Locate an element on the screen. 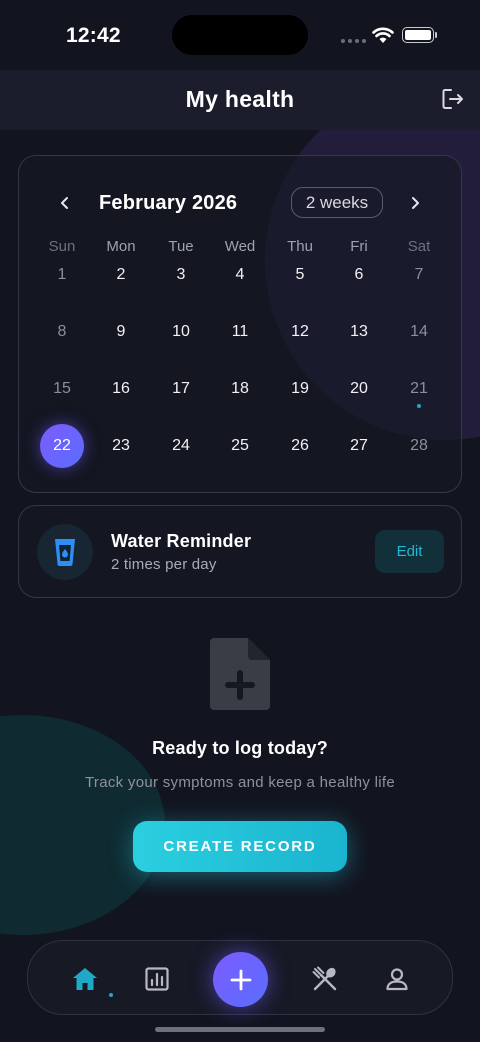 This screenshot has height=1042, width=480. calendar-day: 12 is located at coordinates (300, 332).